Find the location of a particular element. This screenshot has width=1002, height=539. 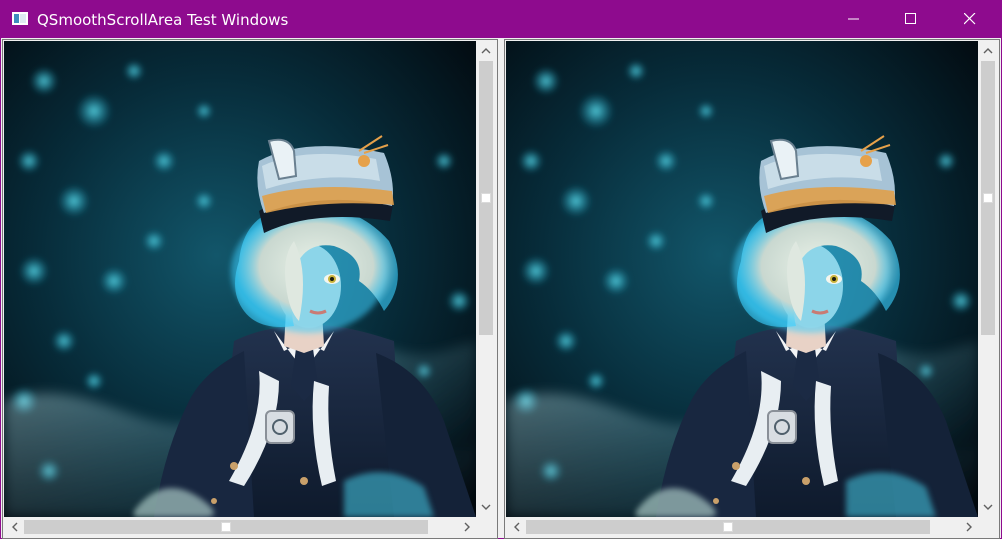

minimize-icon is located at coordinates (853, 19).